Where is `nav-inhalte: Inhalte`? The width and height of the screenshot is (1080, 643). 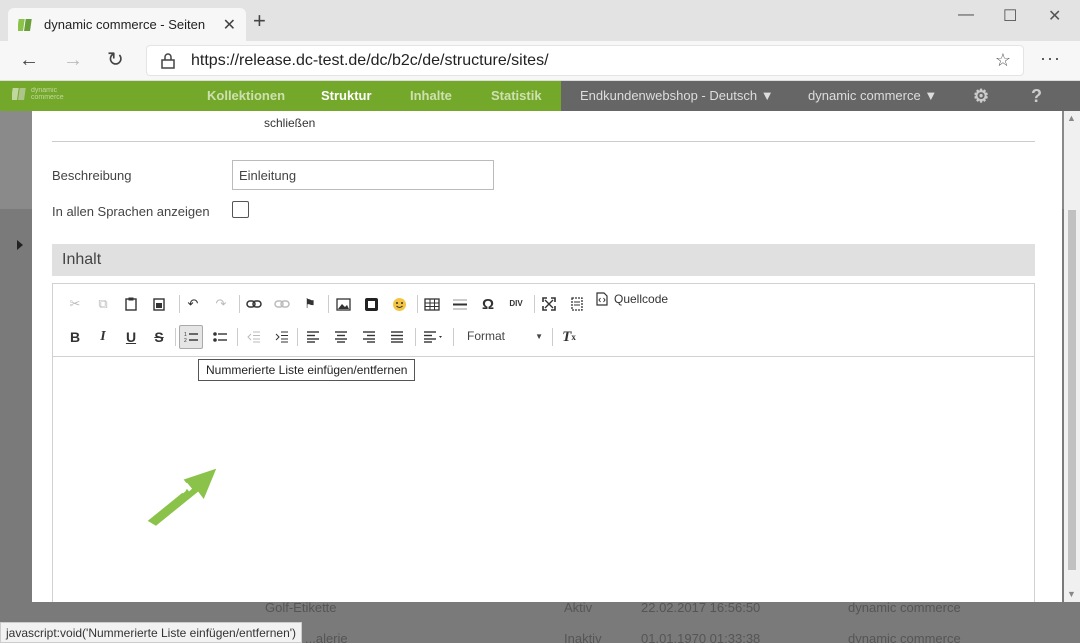
nav-inhalte: Inhalte is located at coordinates (431, 95).